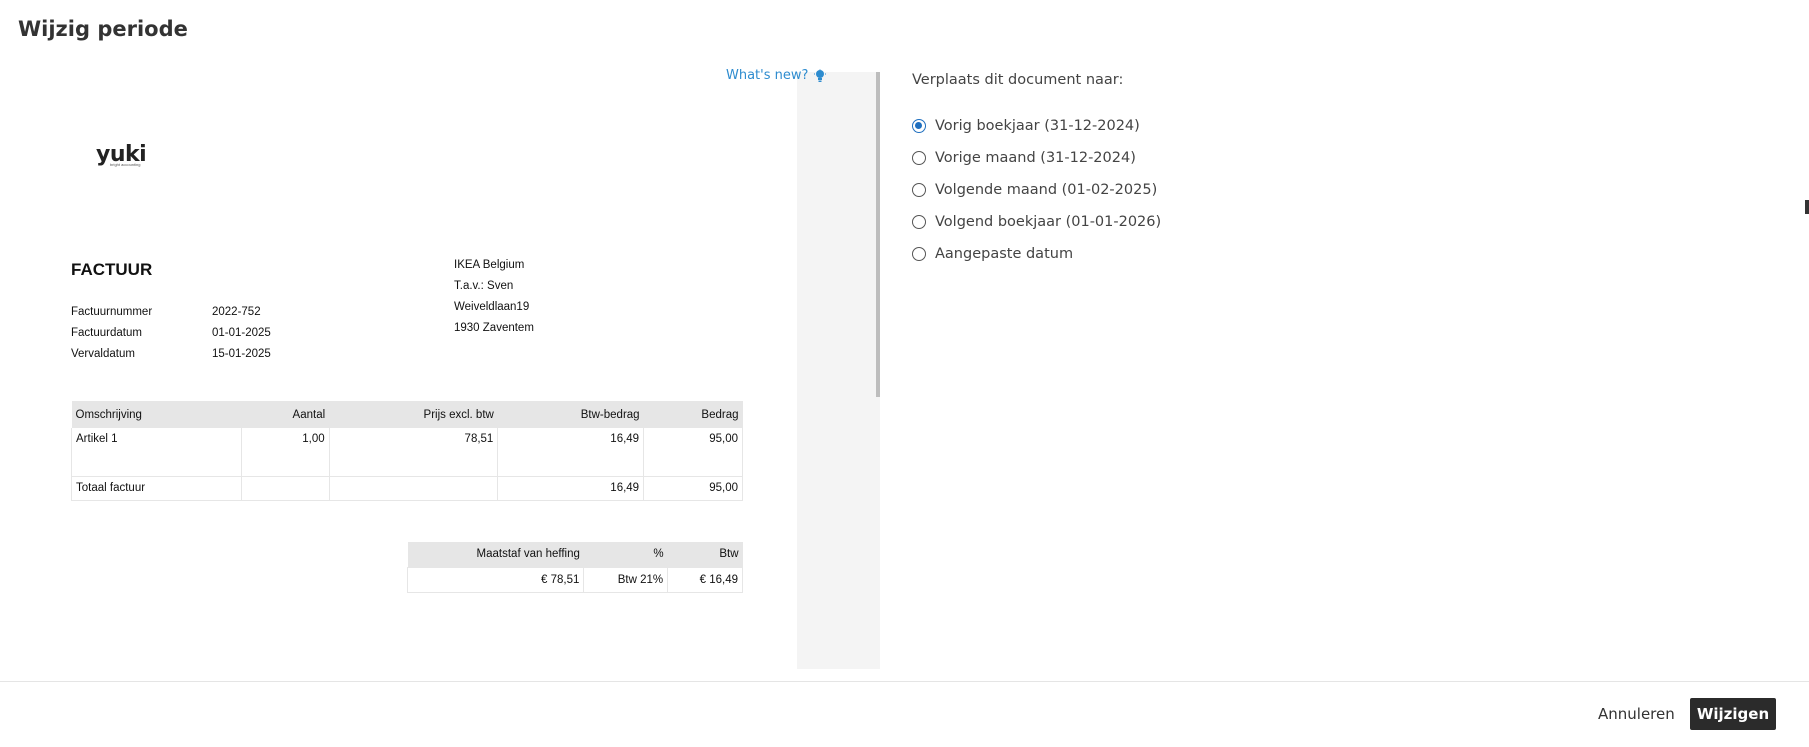 The width and height of the screenshot is (1809, 747). What do you see at coordinates (1048, 222) in the screenshot?
I see `option-label: Volgend boekjaar (01-01-2026)` at bounding box center [1048, 222].